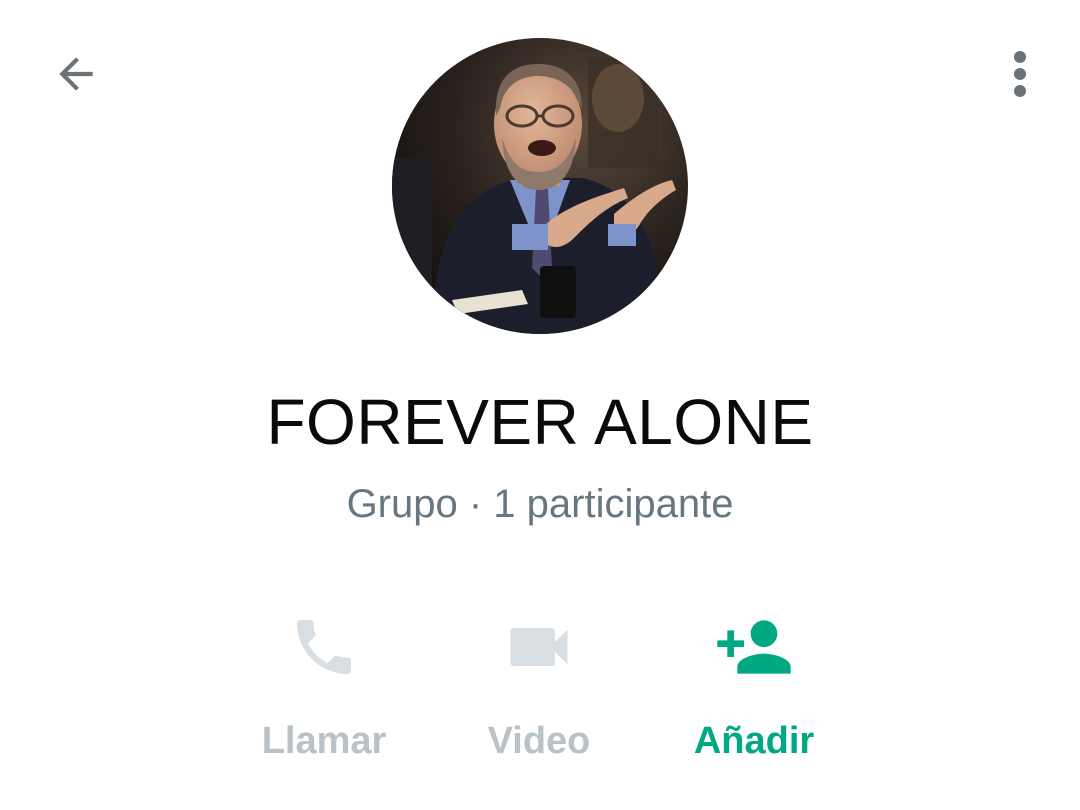  I want to click on add-participant-button: Añadir, so click(754, 680).